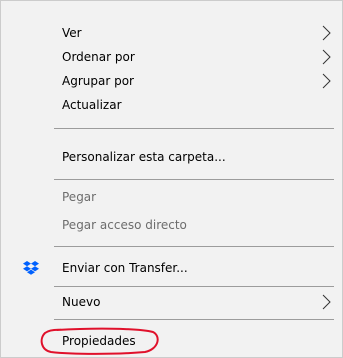 Image resolution: width=343 pixels, height=358 pixels. Describe the element at coordinates (171, 301) in the screenshot. I see `menu-item-nuevo: Nuevo` at that location.